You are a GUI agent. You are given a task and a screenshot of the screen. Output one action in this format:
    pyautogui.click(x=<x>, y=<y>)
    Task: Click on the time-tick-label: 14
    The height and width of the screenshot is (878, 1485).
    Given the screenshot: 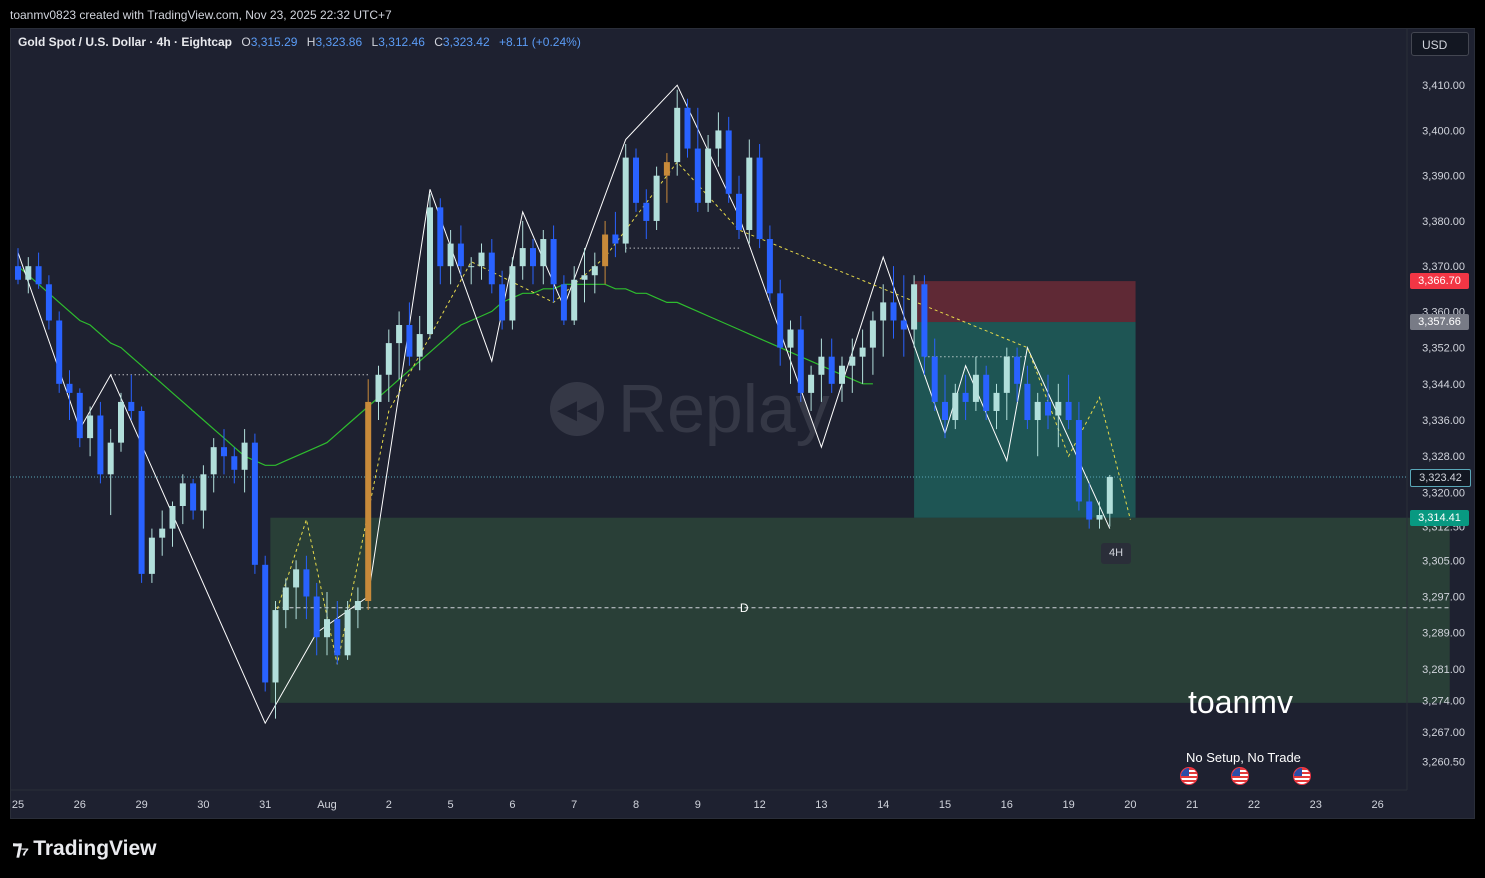 What is the action you would take?
    pyautogui.click(x=883, y=805)
    